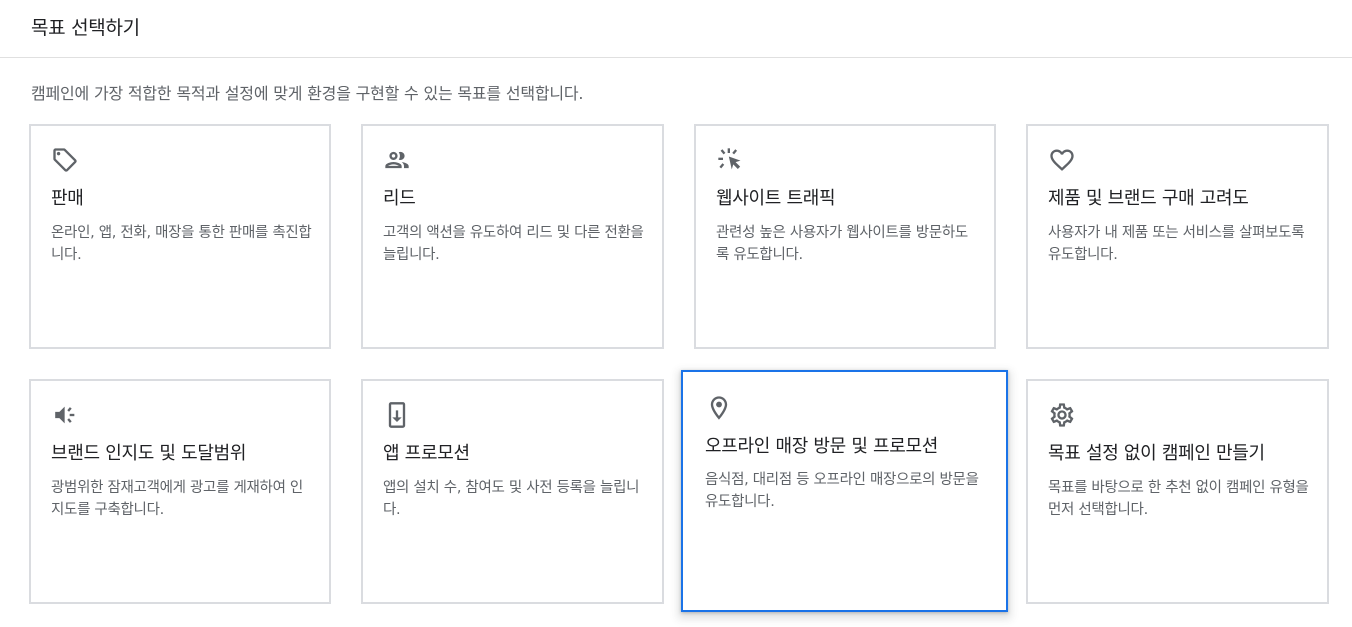 The width and height of the screenshot is (1352, 627). What do you see at coordinates (399, 198) in the screenshot?
I see `goal-title: 리드` at bounding box center [399, 198].